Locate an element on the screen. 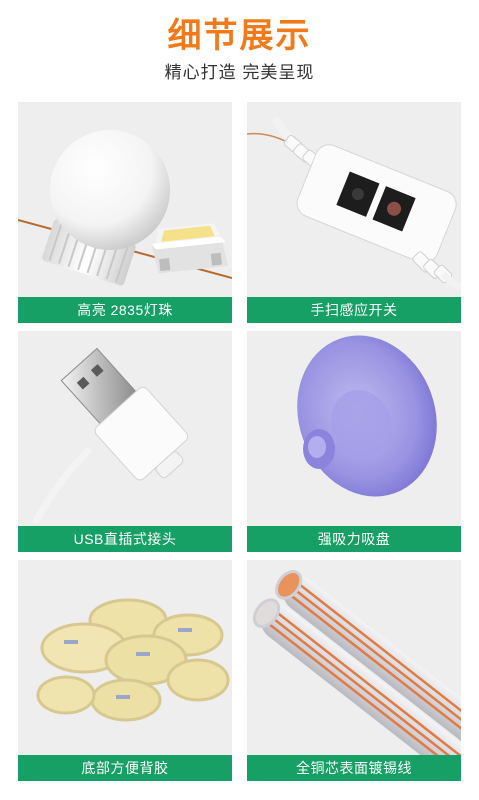  detail-card-switch: 手扫感应开关 is located at coordinates (354, 212).